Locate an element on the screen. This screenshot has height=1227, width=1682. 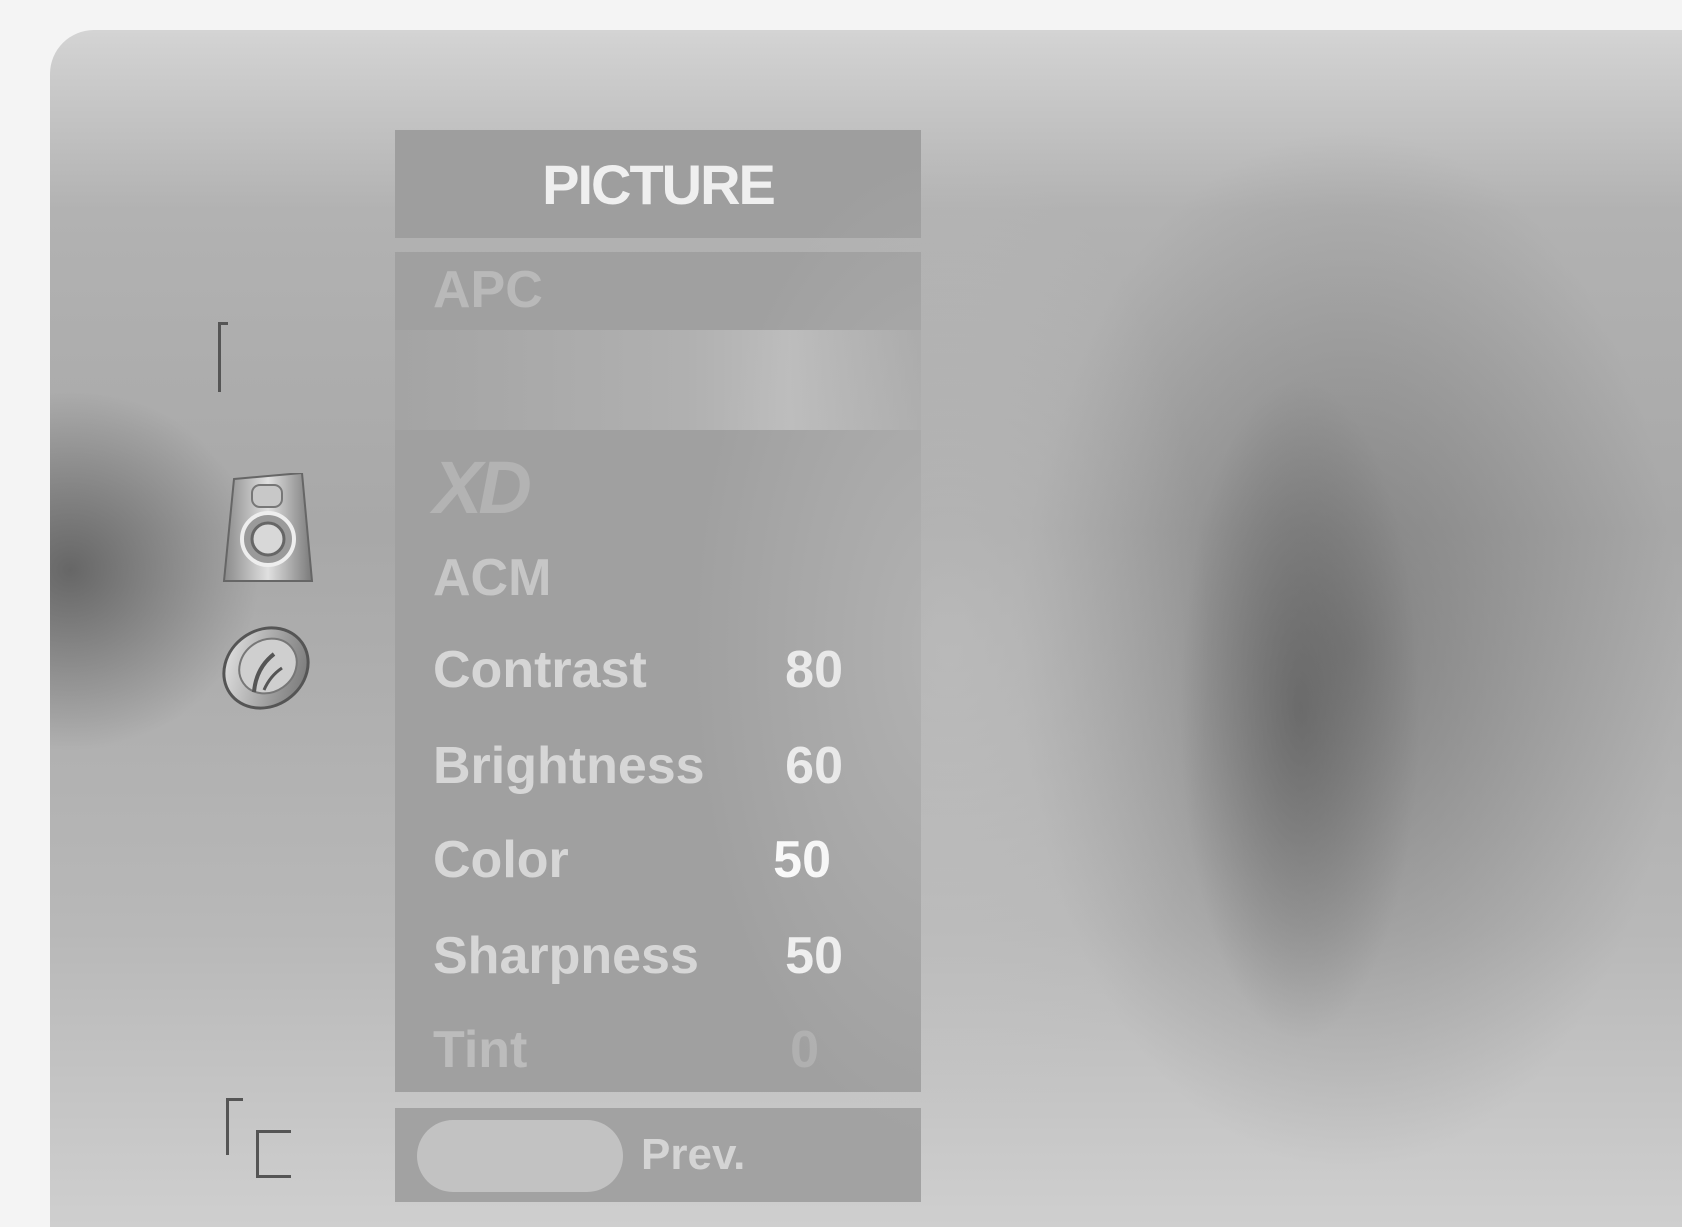
menu-item-color: Color 50 is located at coordinates (658, 860).